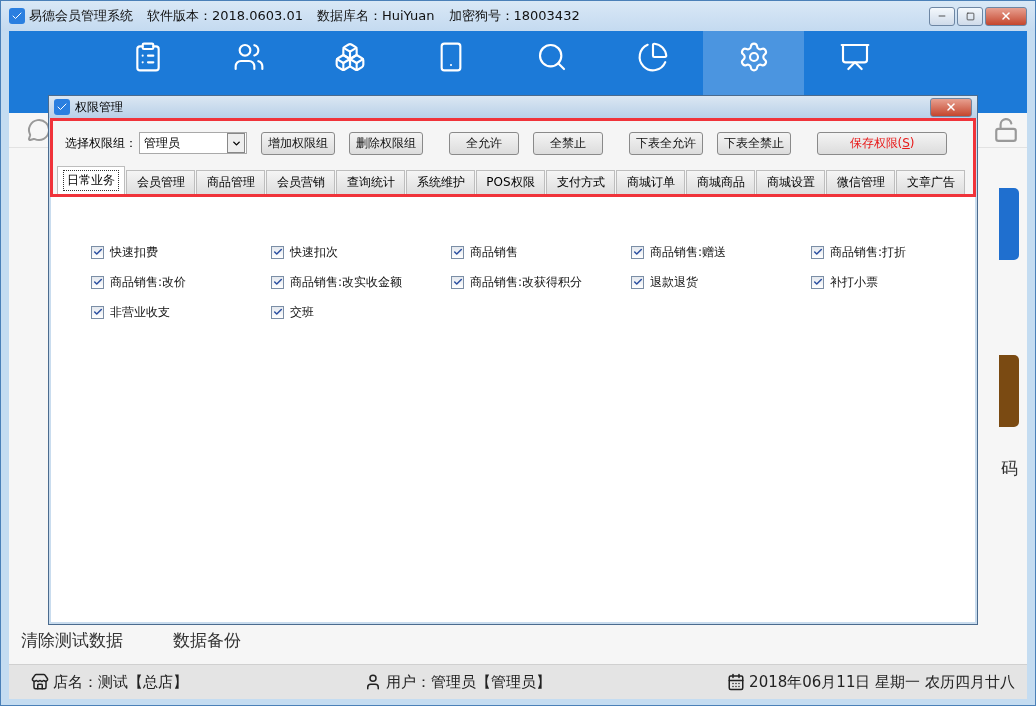  I want to click on permission-label: 退款退货, so click(674, 282).